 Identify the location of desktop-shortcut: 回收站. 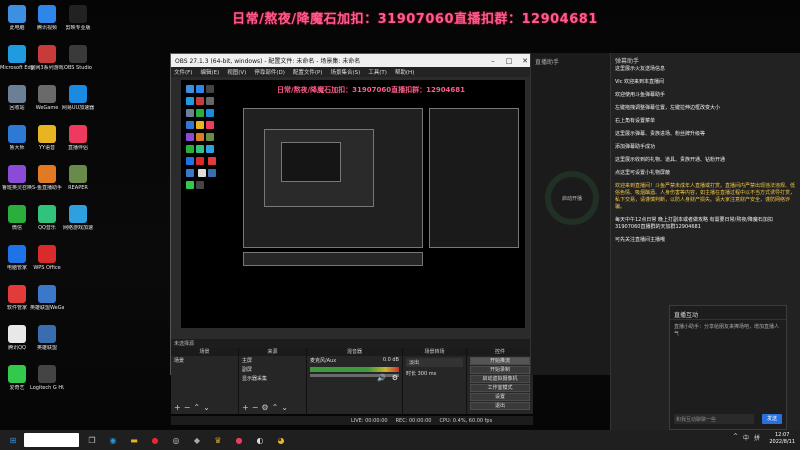
(17, 102).